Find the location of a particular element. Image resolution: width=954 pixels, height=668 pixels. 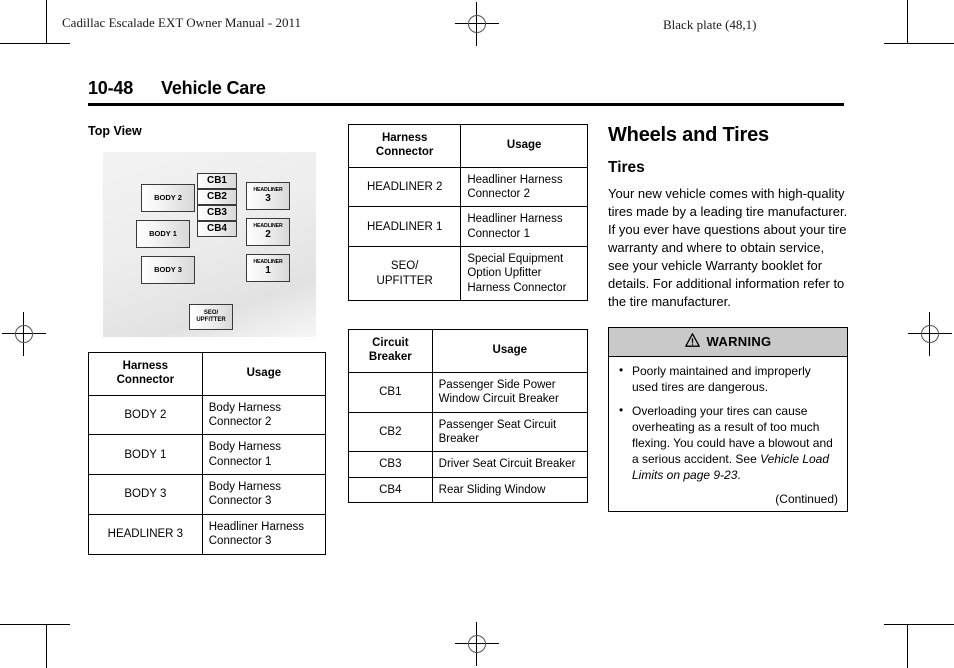

registration-mark-right is located at coordinates (930, 334).